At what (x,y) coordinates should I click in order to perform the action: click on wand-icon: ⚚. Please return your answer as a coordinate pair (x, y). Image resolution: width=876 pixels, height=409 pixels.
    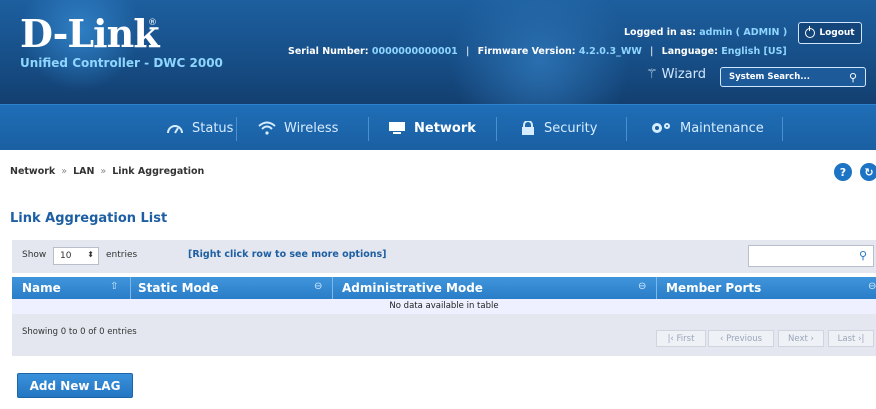
    Looking at the image, I should click on (652, 74).